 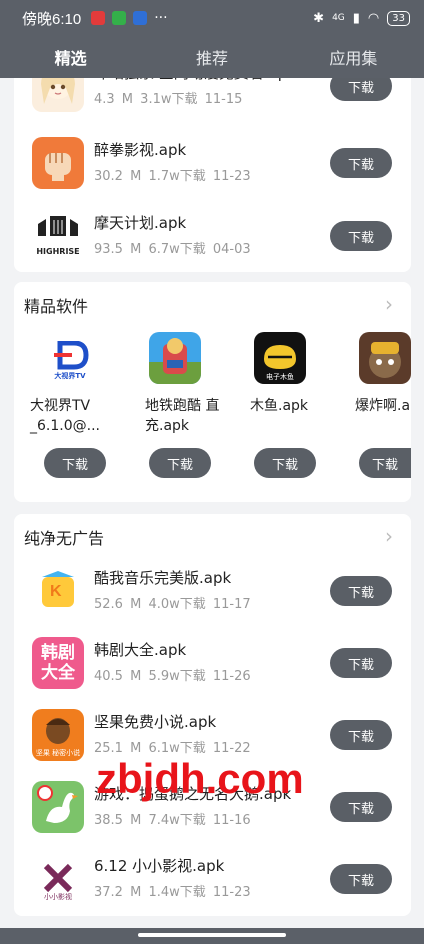 I want to click on tab-collections: 应用集, so click(x=353, y=57).